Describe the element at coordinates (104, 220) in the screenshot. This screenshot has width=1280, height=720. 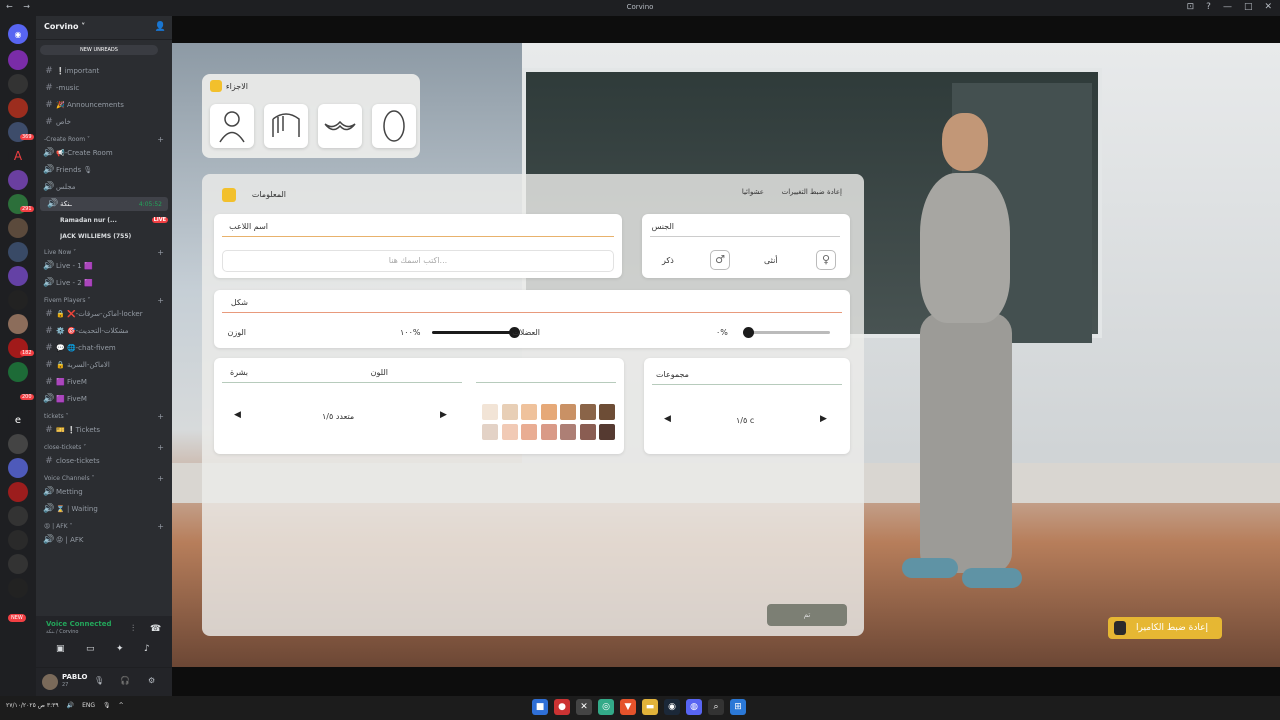
I see `voice-user: Ramadan nur (... LIVE` at that location.